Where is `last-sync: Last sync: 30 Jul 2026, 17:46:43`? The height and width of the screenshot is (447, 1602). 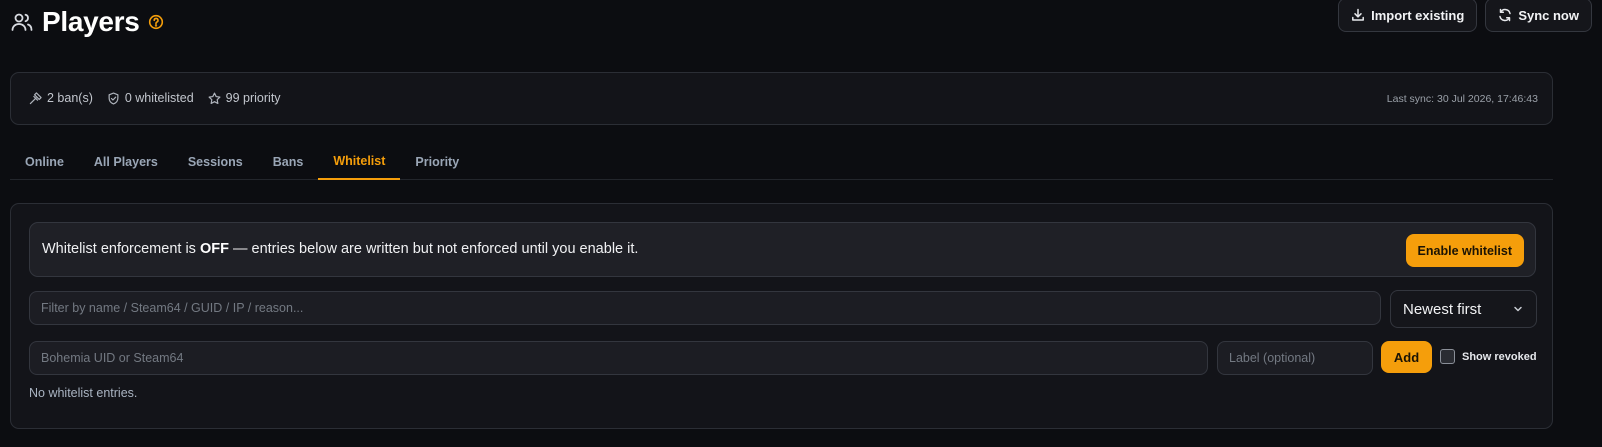 last-sync: Last sync: 30 Jul 2026, 17:46:43 is located at coordinates (1462, 99).